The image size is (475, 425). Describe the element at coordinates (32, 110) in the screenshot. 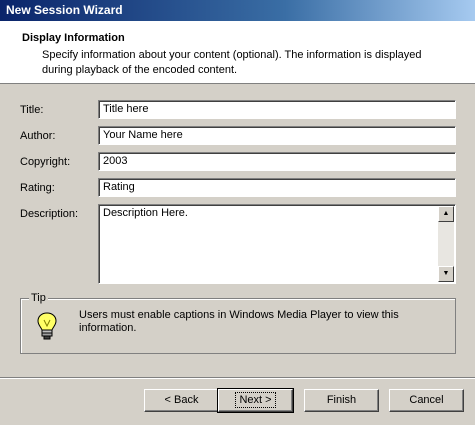

I see `title-label: Title:` at that location.